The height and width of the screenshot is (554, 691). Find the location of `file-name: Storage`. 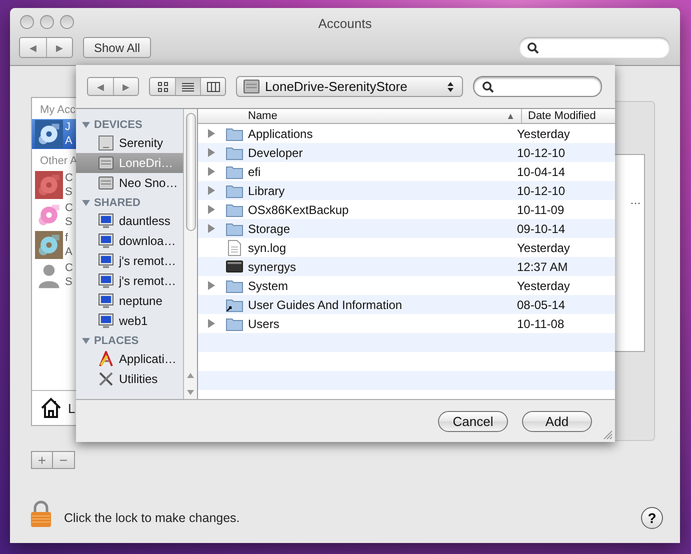

file-name: Storage is located at coordinates (270, 229).